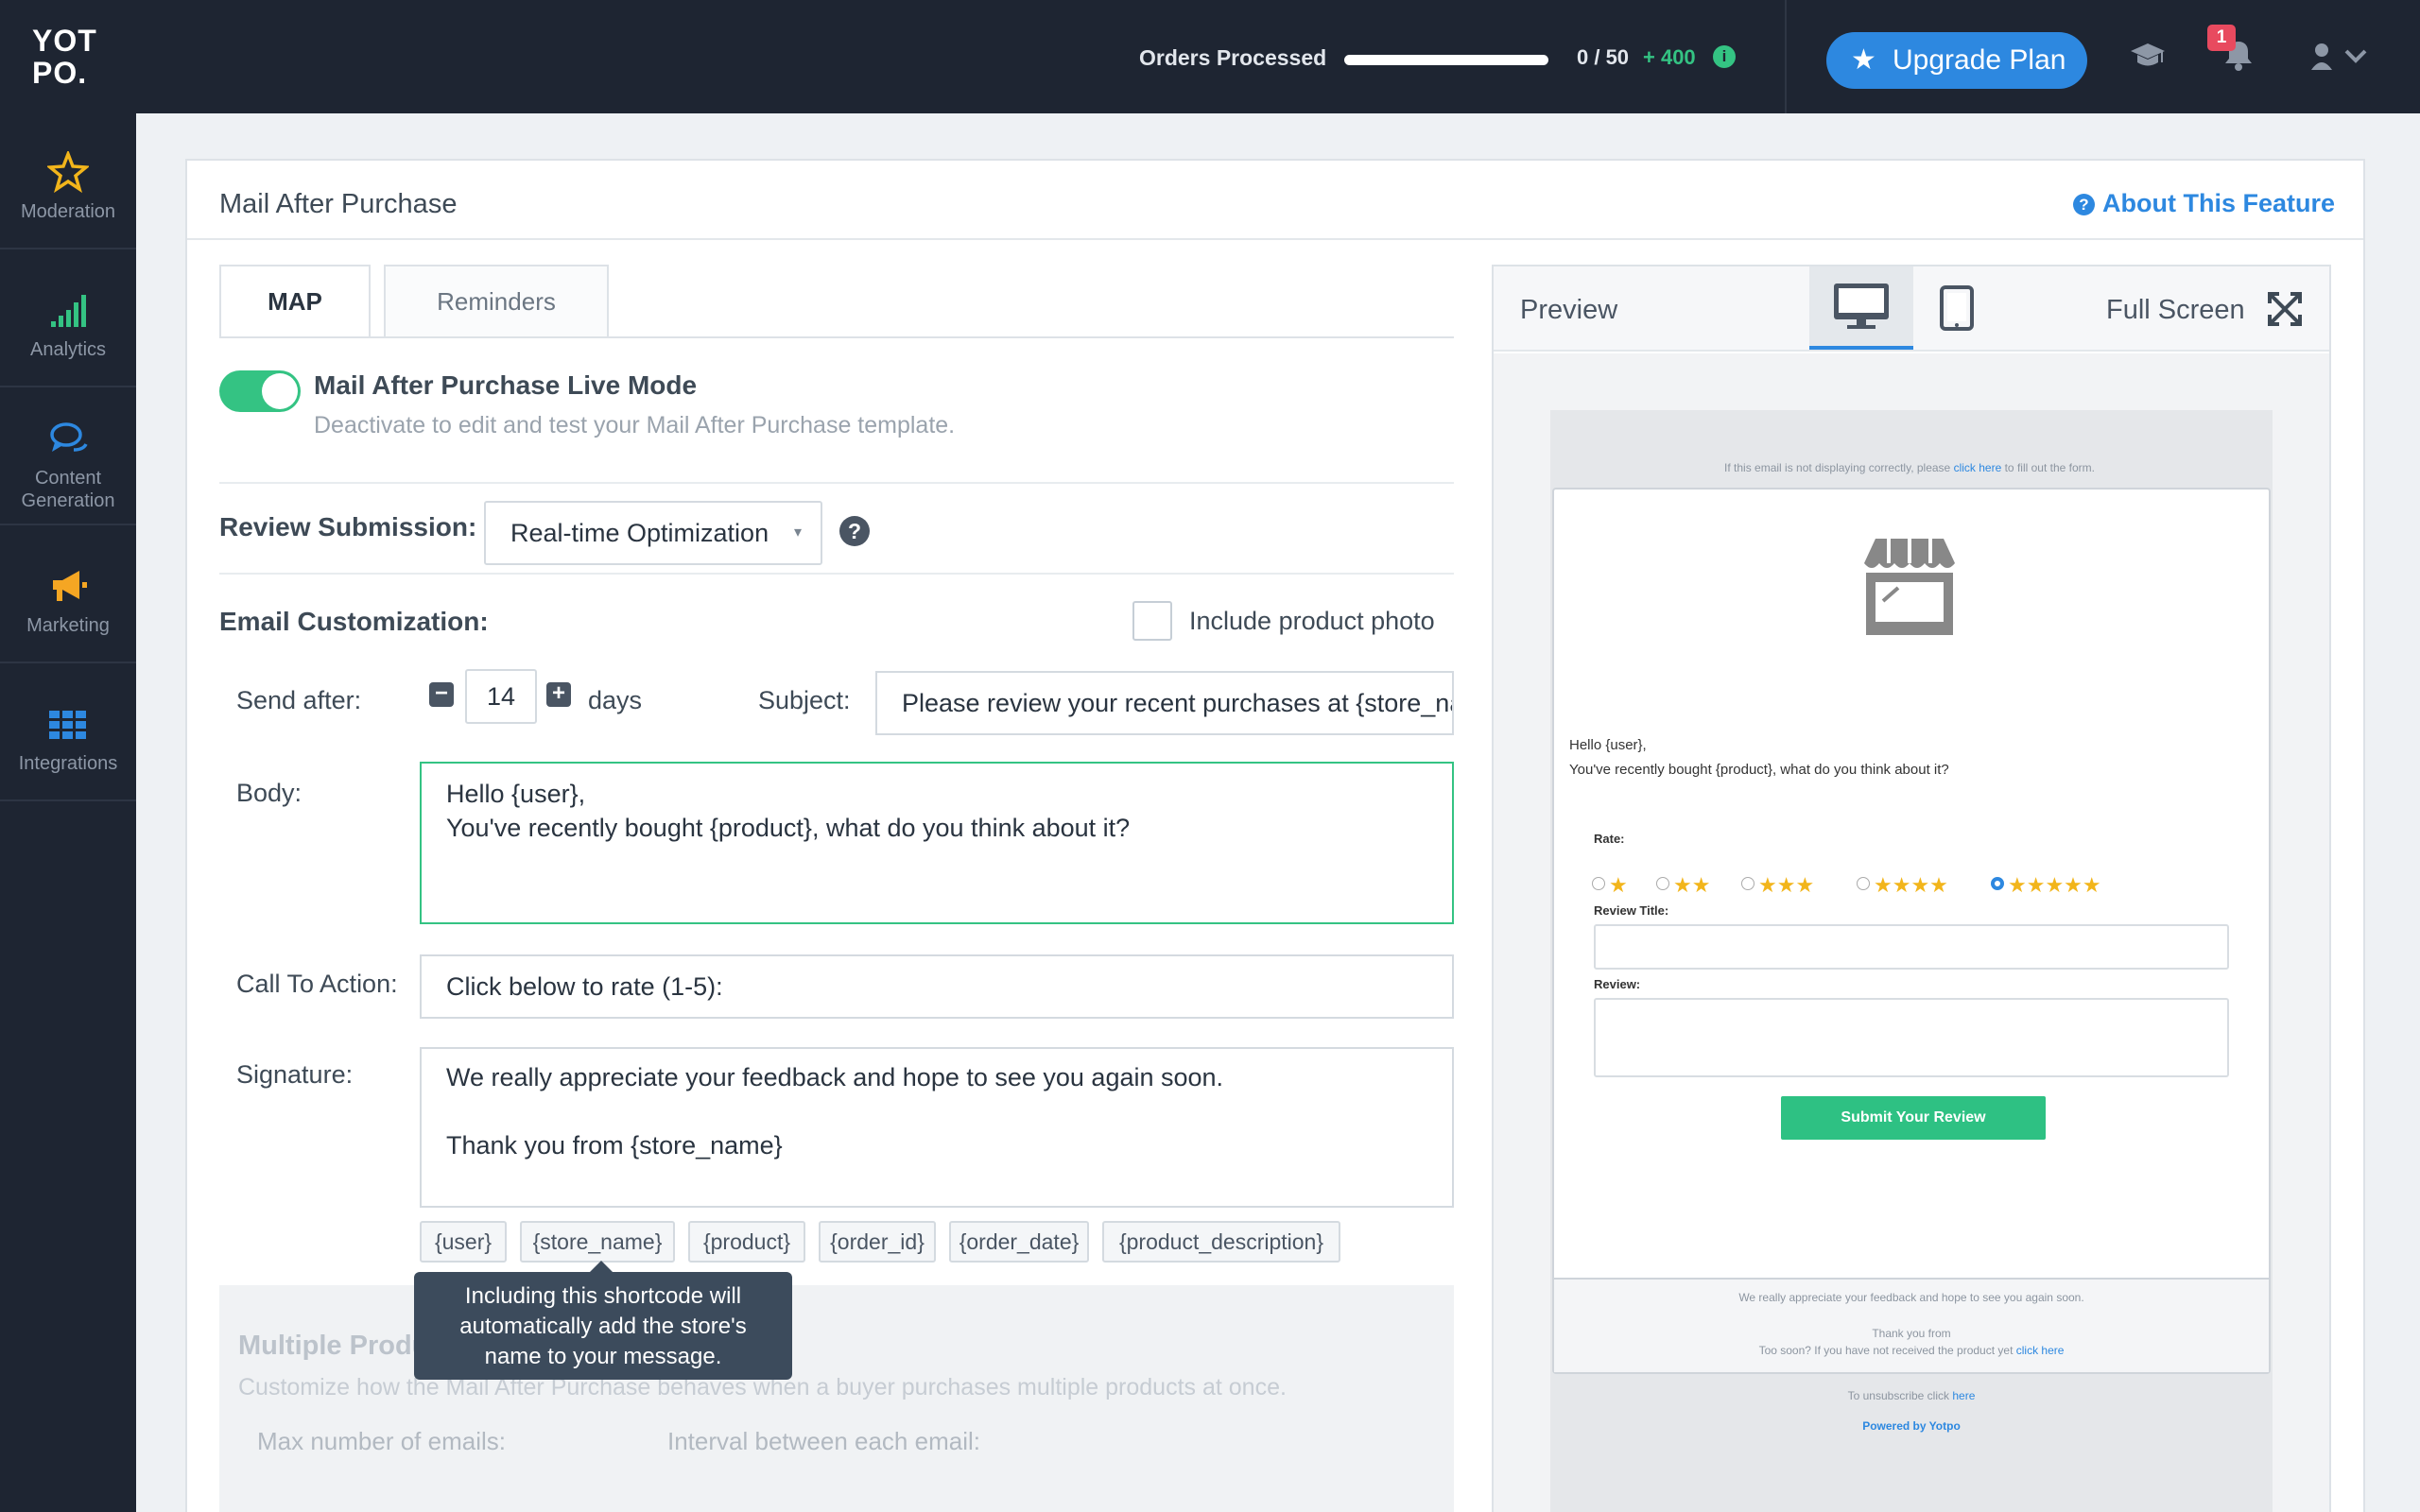 The height and width of the screenshot is (1512, 2420). Describe the element at coordinates (338, 204) in the screenshot. I see `page-title: Mail After Purchase` at that location.